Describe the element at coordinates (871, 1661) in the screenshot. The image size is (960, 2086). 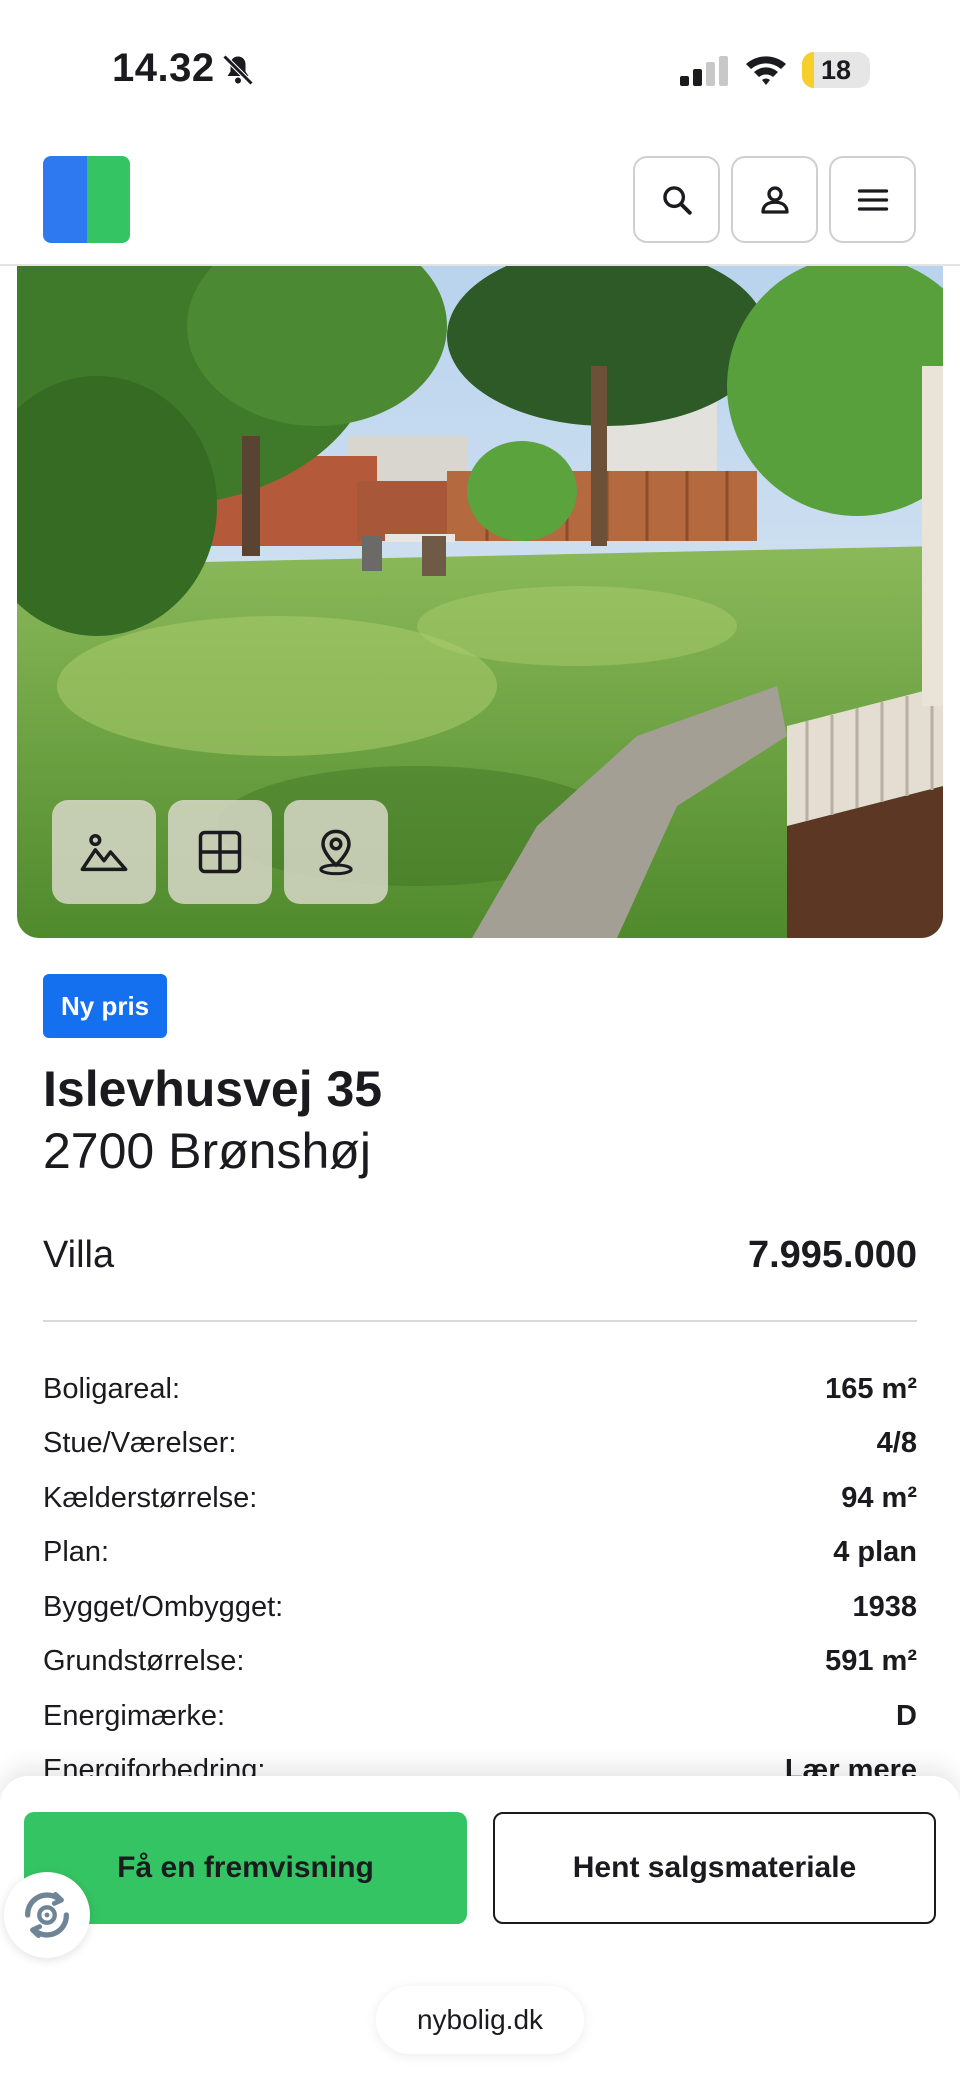
I see `fact-value: 591 m²` at that location.